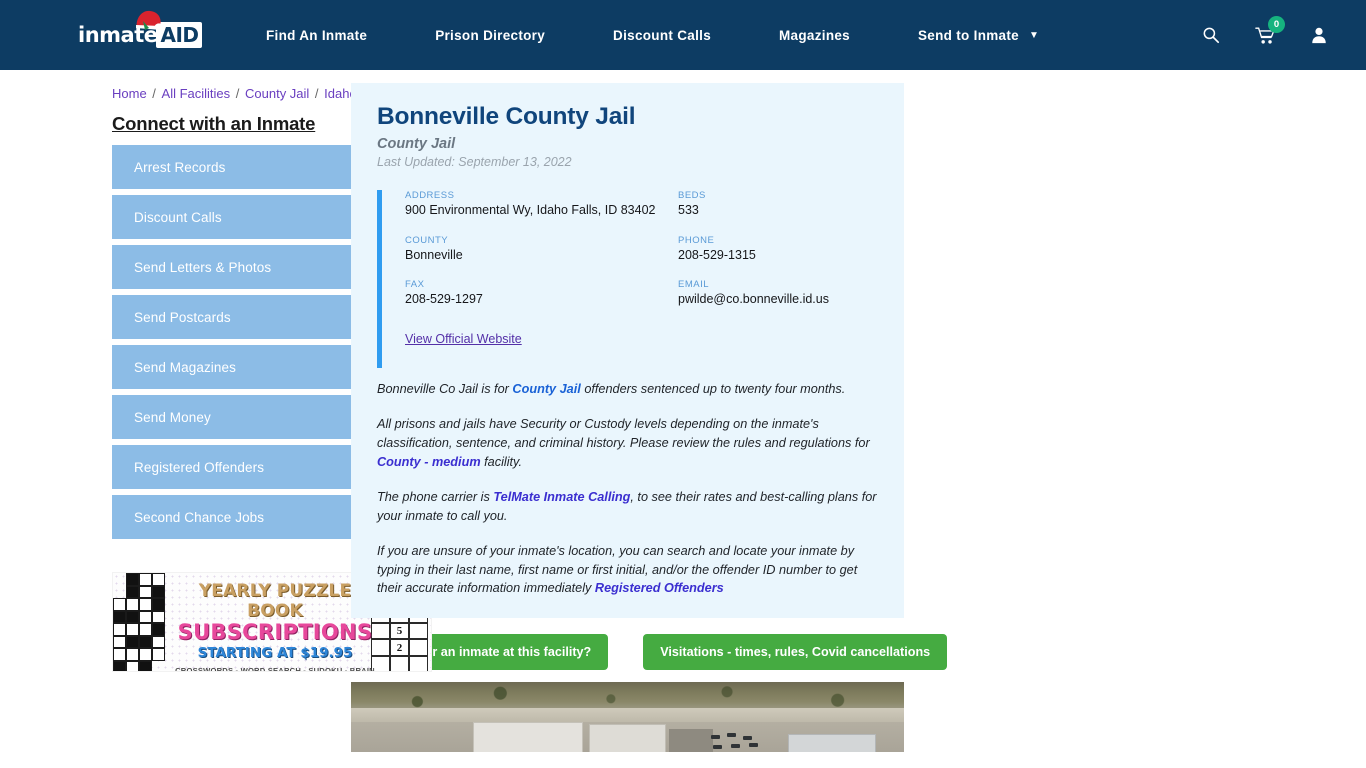  I want to click on nav-item-prison-directory: Prison Directory, so click(490, 35).